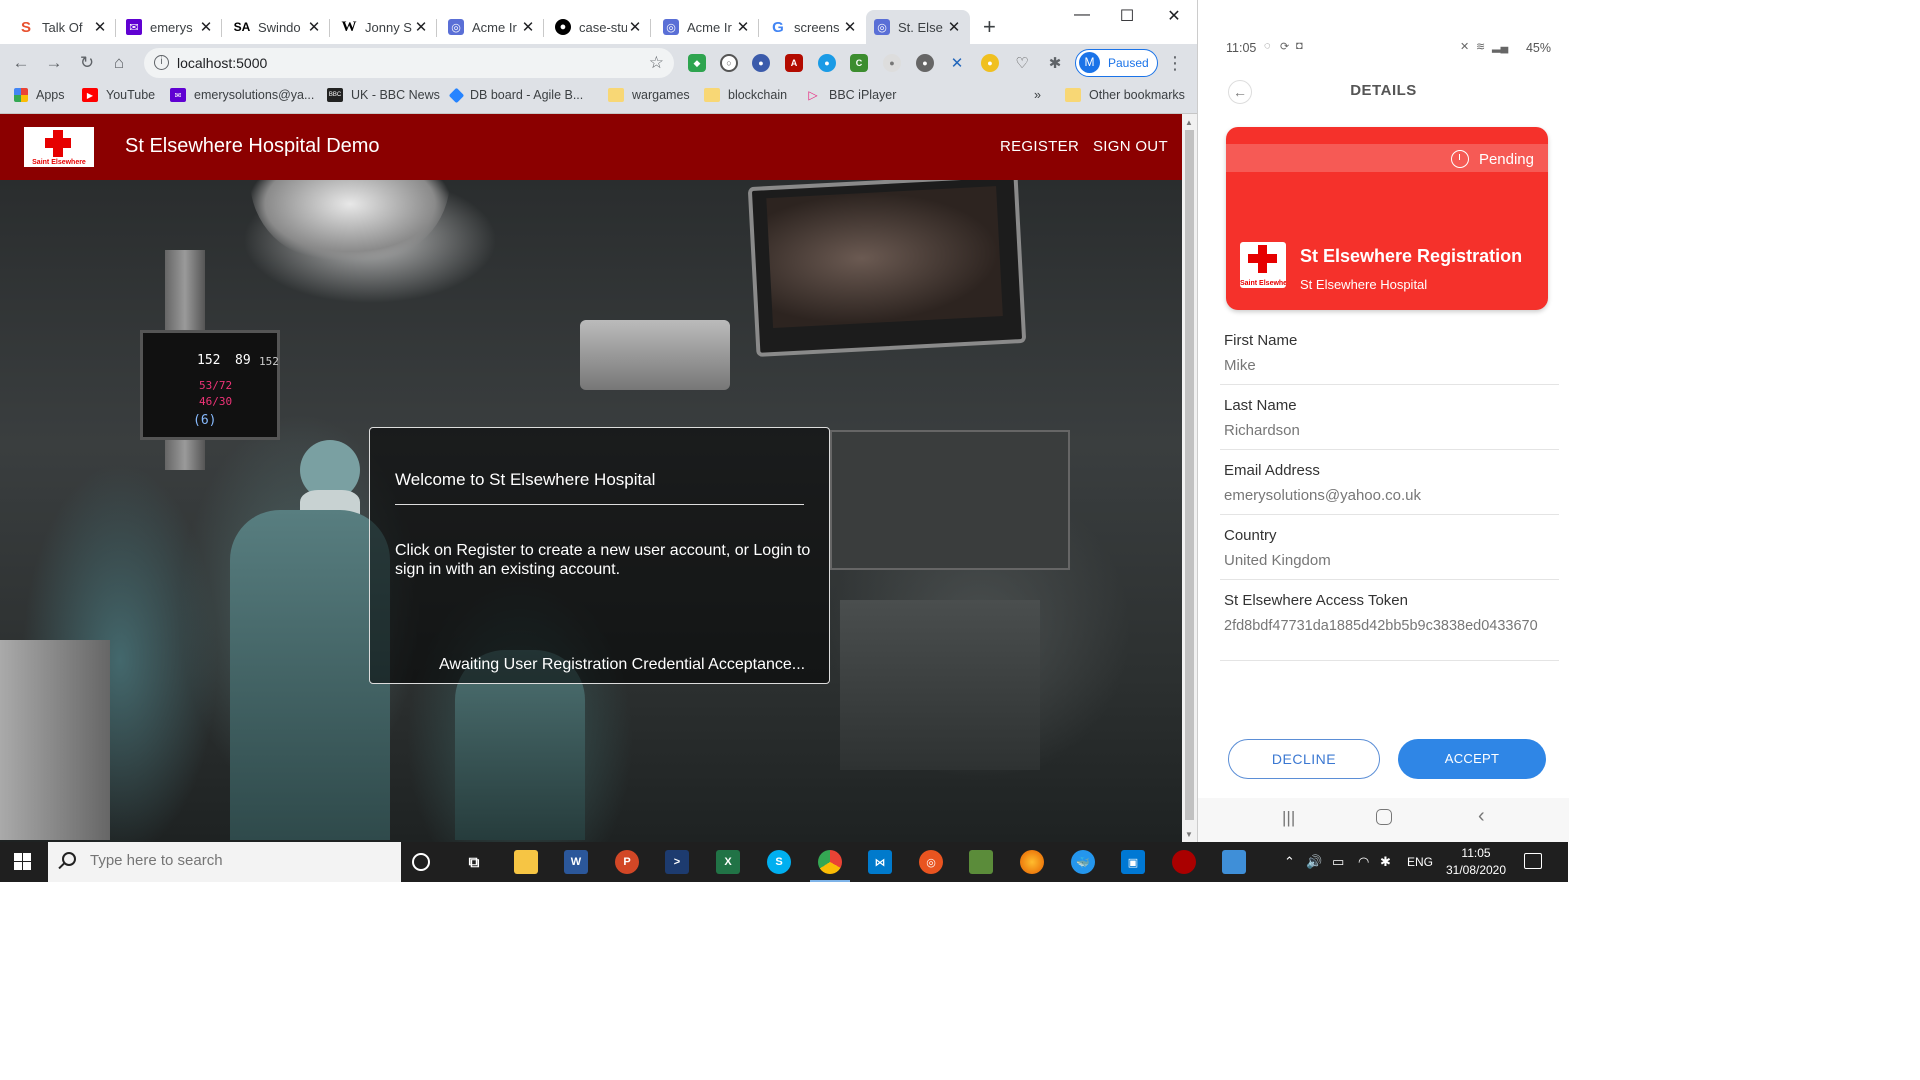 Image resolution: width=1920 pixels, height=1080 pixels. I want to click on bookmark-bbc-iplayer: ▷ BBC iPlayer, so click(850, 95).